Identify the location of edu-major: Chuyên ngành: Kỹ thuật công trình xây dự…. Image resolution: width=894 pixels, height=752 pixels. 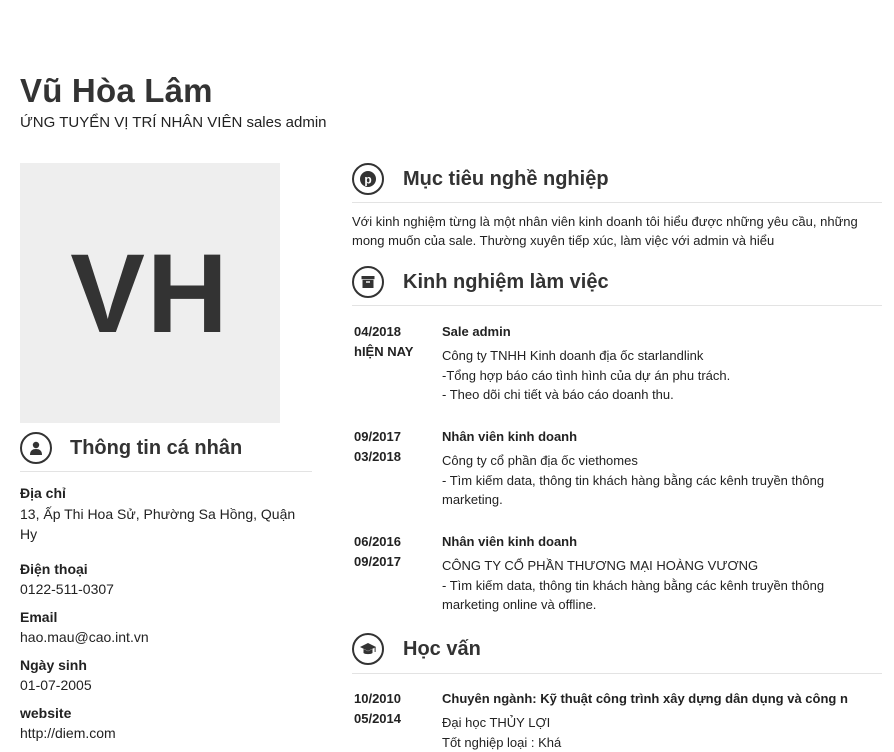
(662, 698).